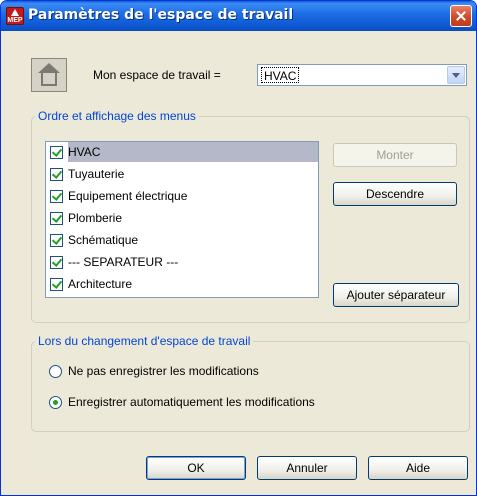 This screenshot has width=477, height=496. I want to click on list-item: Equipement électrique, so click(182, 197).